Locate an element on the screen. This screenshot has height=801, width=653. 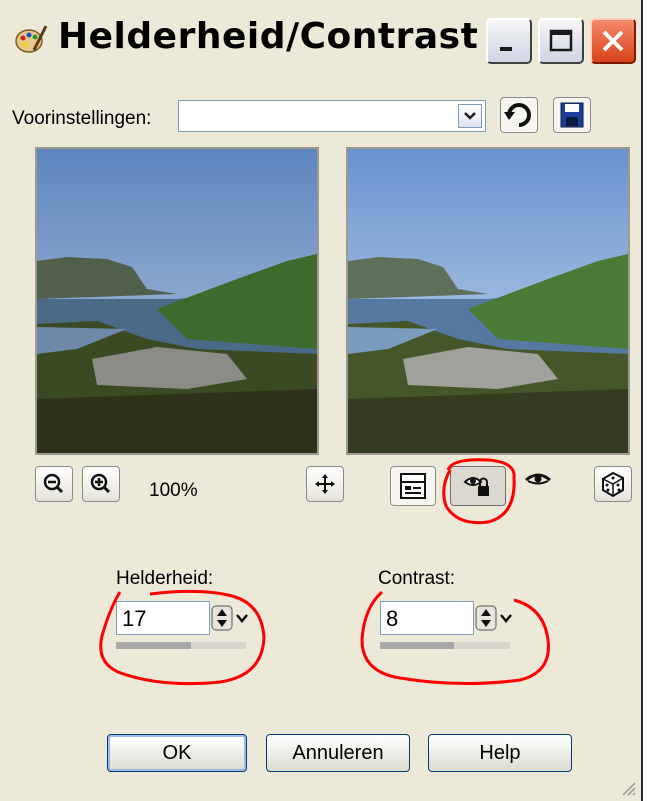
contrast-slider is located at coordinates (445, 645).